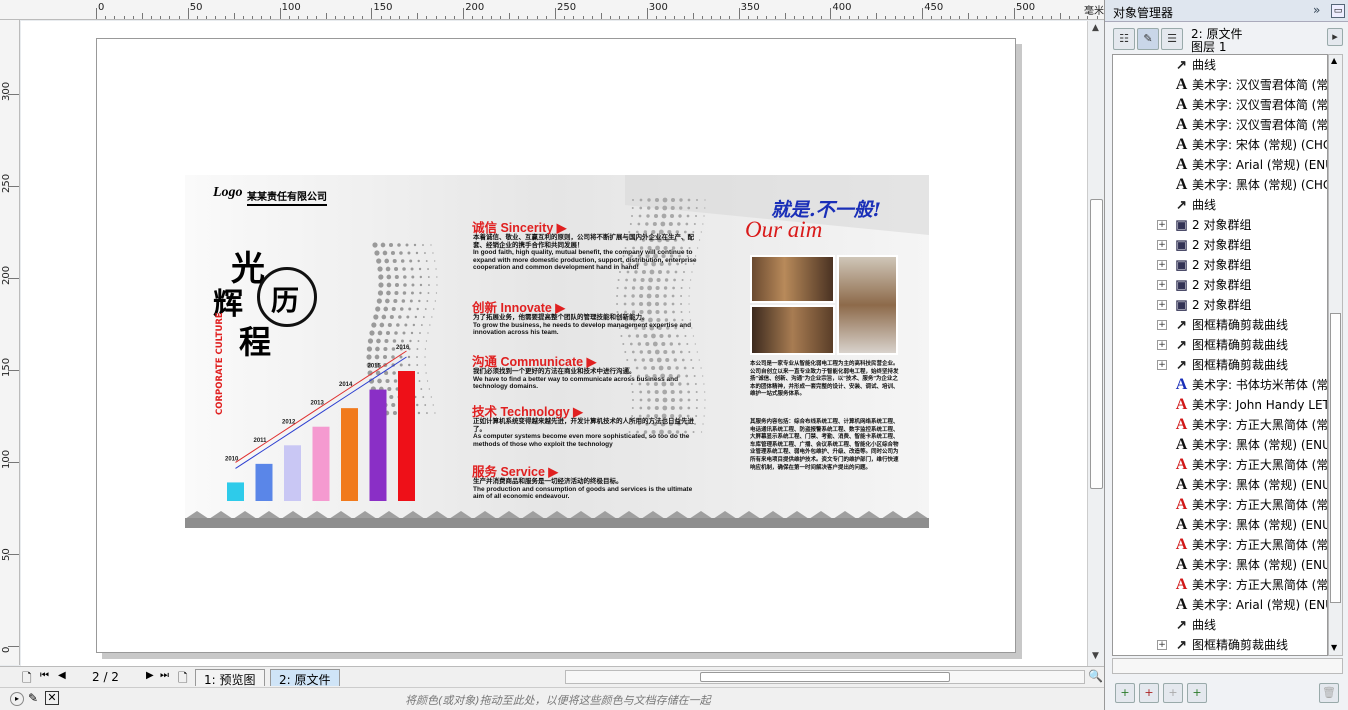  Describe the element at coordinates (10, 342) in the screenshot. I see `vertical-ruler: 300 250 200 150 100 50 0` at that location.